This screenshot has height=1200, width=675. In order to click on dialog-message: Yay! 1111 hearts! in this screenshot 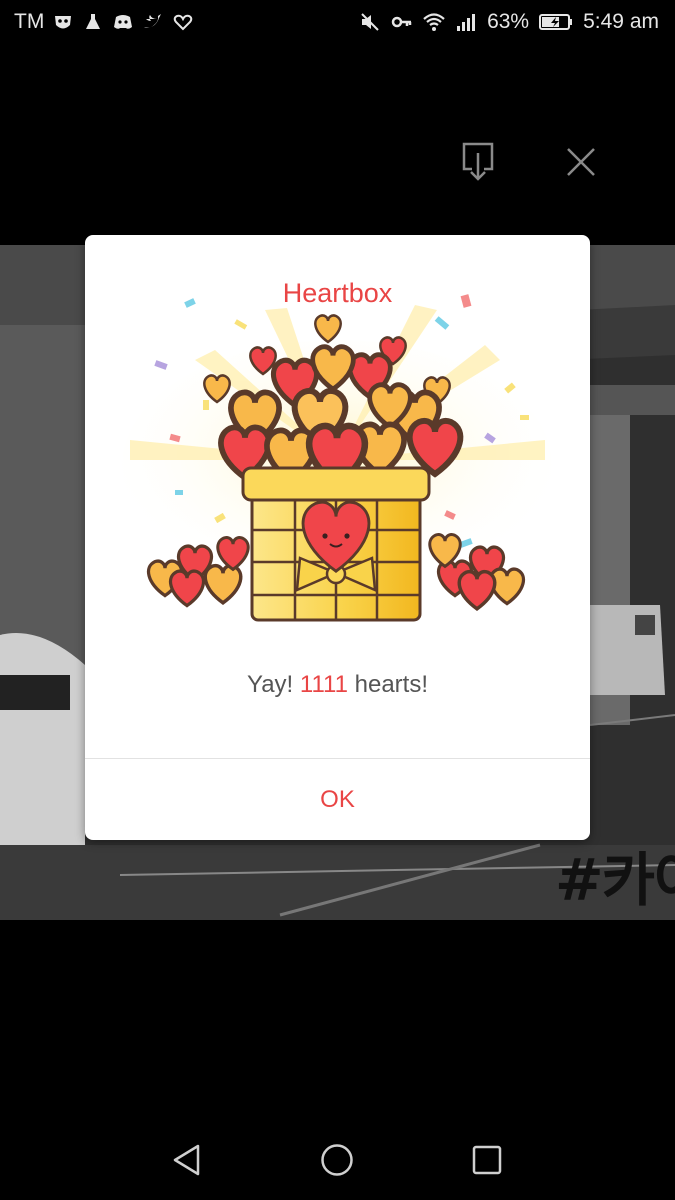, I will do `click(337, 685)`.